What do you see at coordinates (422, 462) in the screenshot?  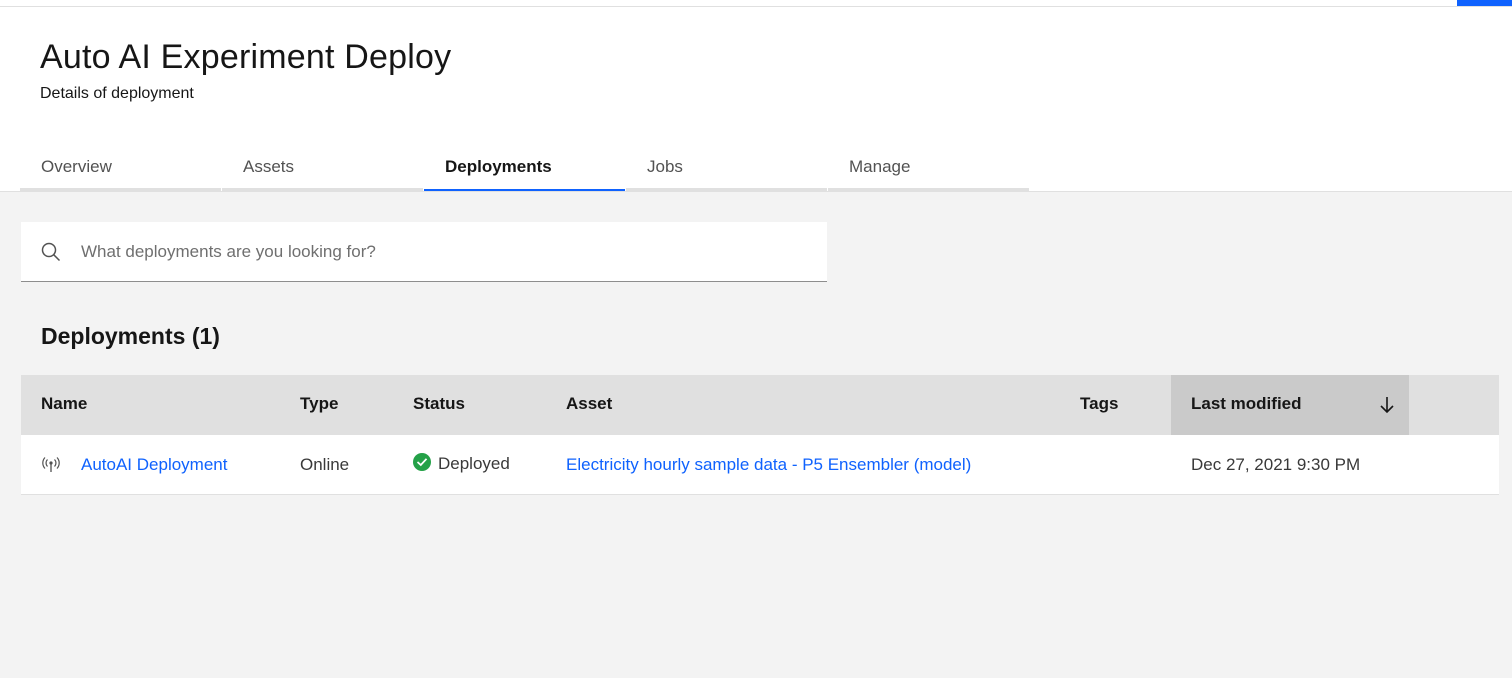 I see `checkmark-filled-icon` at bounding box center [422, 462].